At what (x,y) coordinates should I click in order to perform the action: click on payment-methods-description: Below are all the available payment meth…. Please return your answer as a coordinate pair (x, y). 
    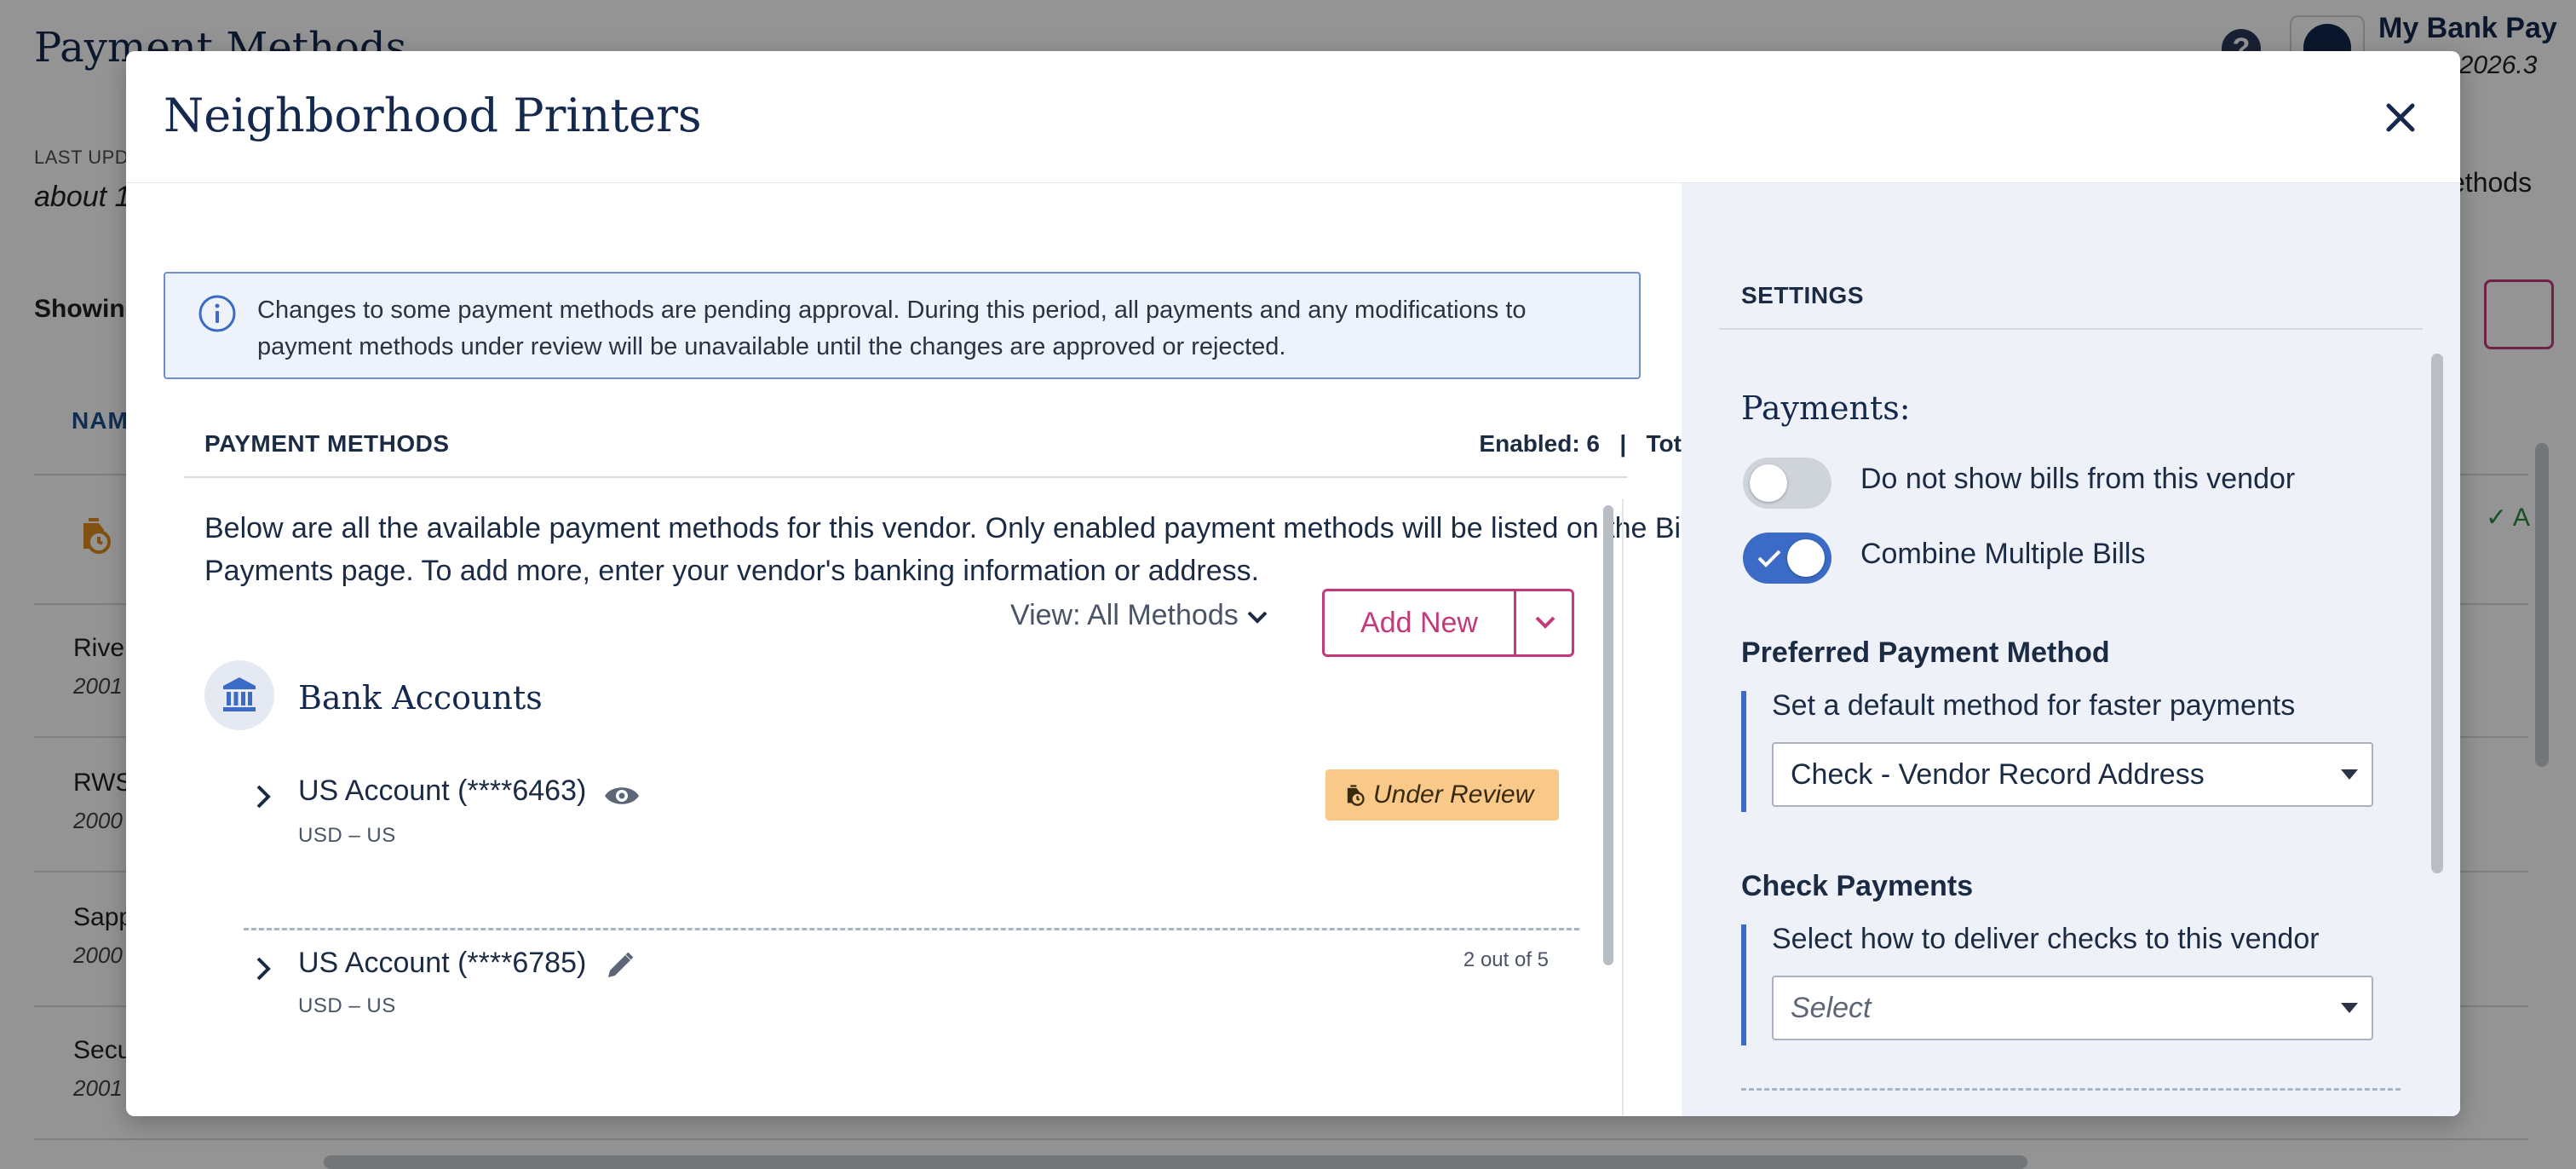
    Looking at the image, I should click on (949, 549).